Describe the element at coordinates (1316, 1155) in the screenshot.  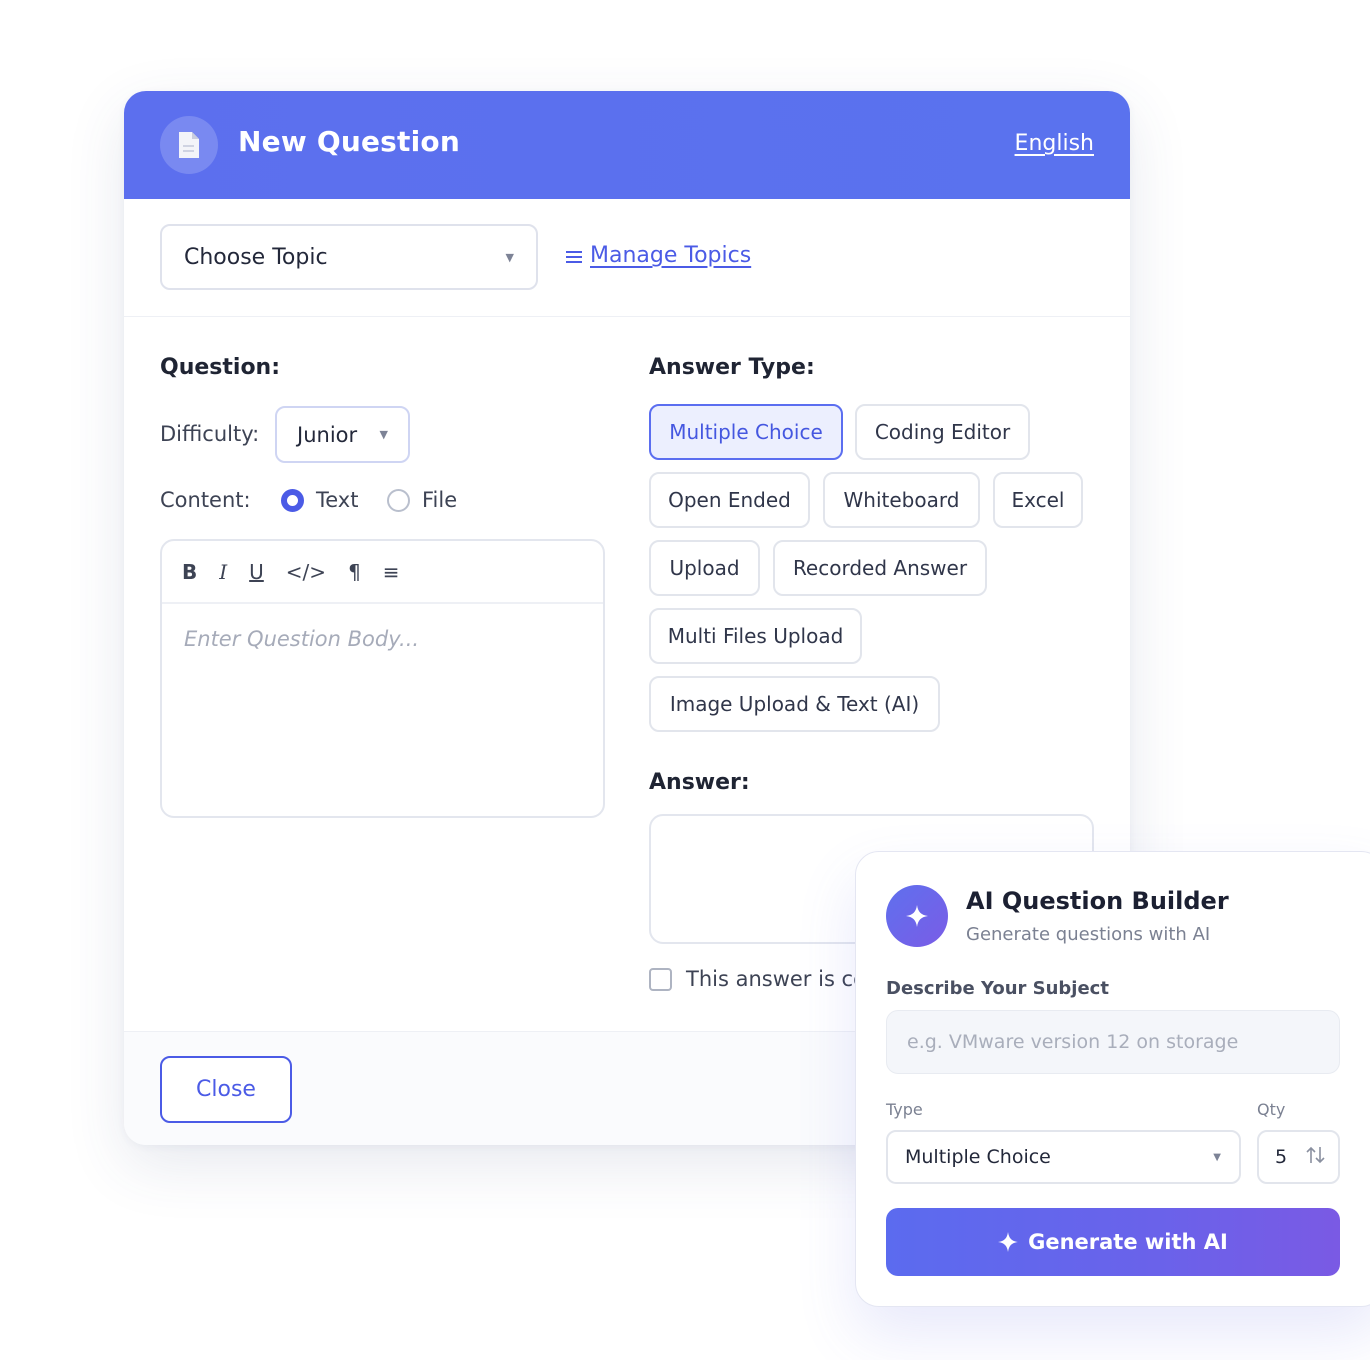
I see `up-down-arrows-icon` at that location.